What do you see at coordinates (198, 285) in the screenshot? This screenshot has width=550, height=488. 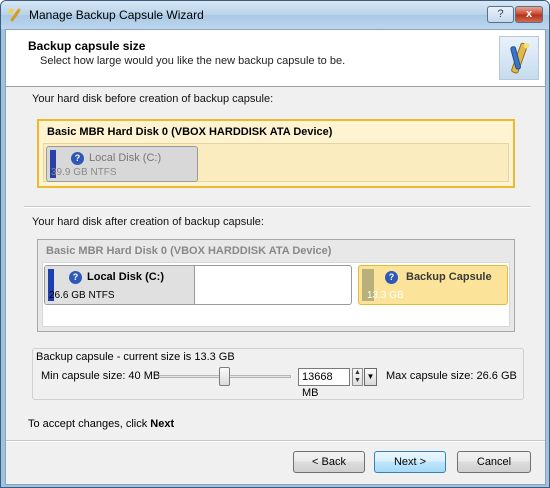 I see `partition-after-c: ? Local Disk (C:) 26.6 GB NTFS` at bounding box center [198, 285].